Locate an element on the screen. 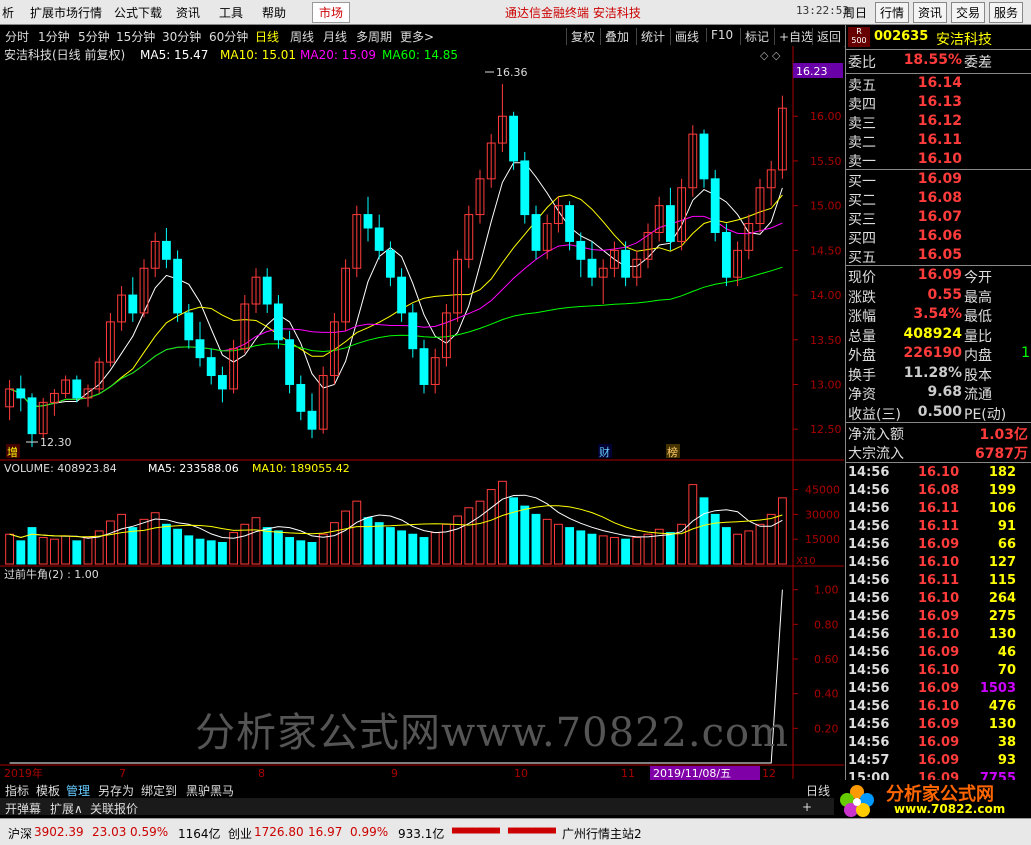 Image resolution: width=1031 pixels, height=845 pixels. bid-row-label: 买一 is located at coordinates (862, 182).